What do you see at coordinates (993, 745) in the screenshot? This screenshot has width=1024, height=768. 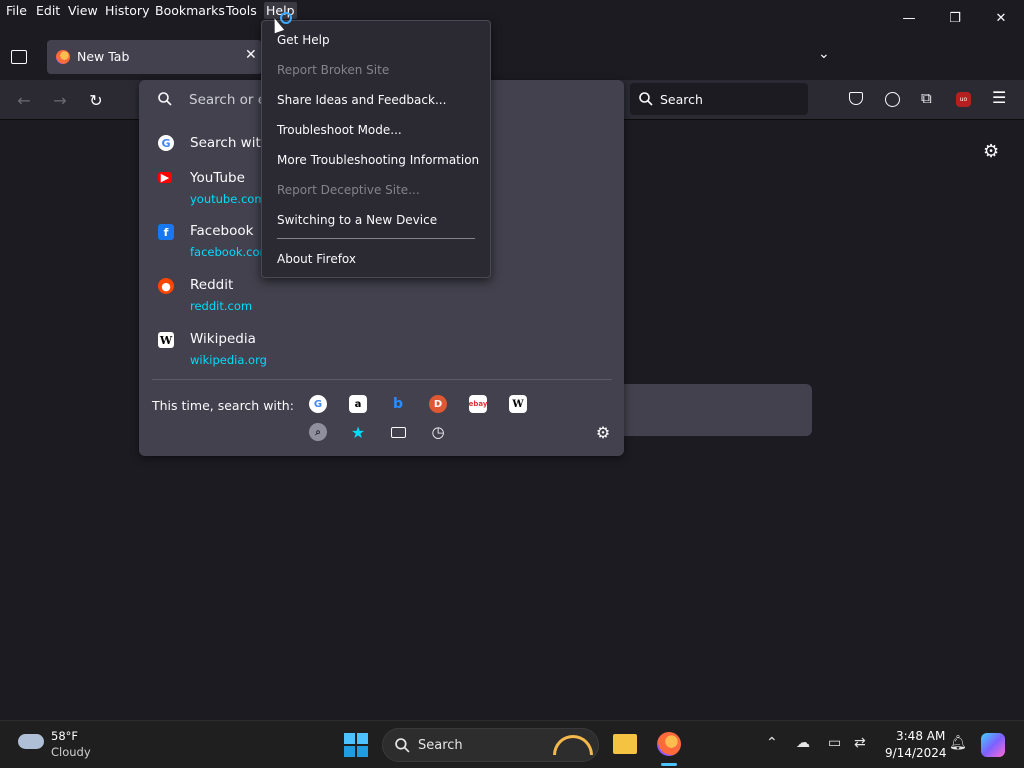 I see `copilot-icon` at bounding box center [993, 745].